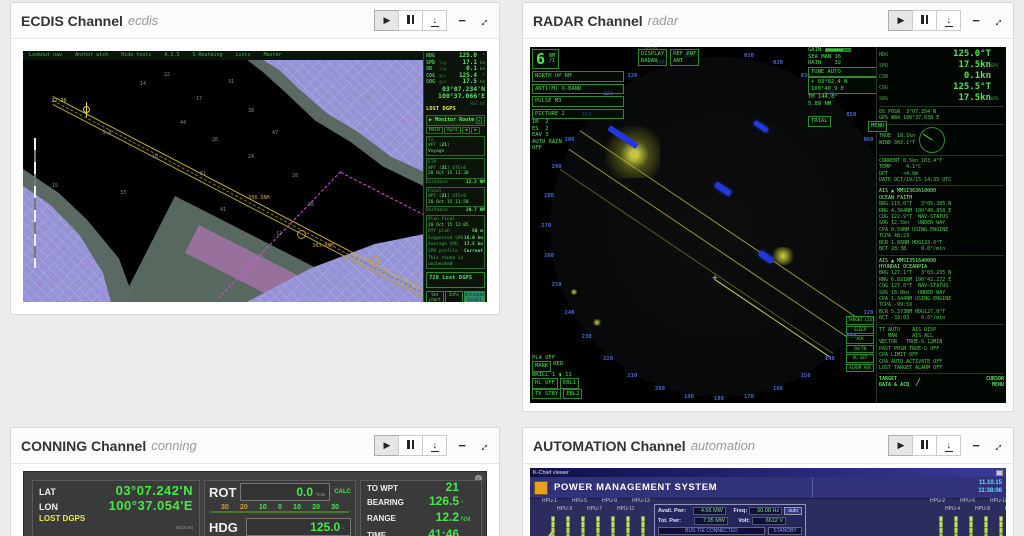  I want to click on ecdis-menu-item: Hide tools, so click(136, 55).